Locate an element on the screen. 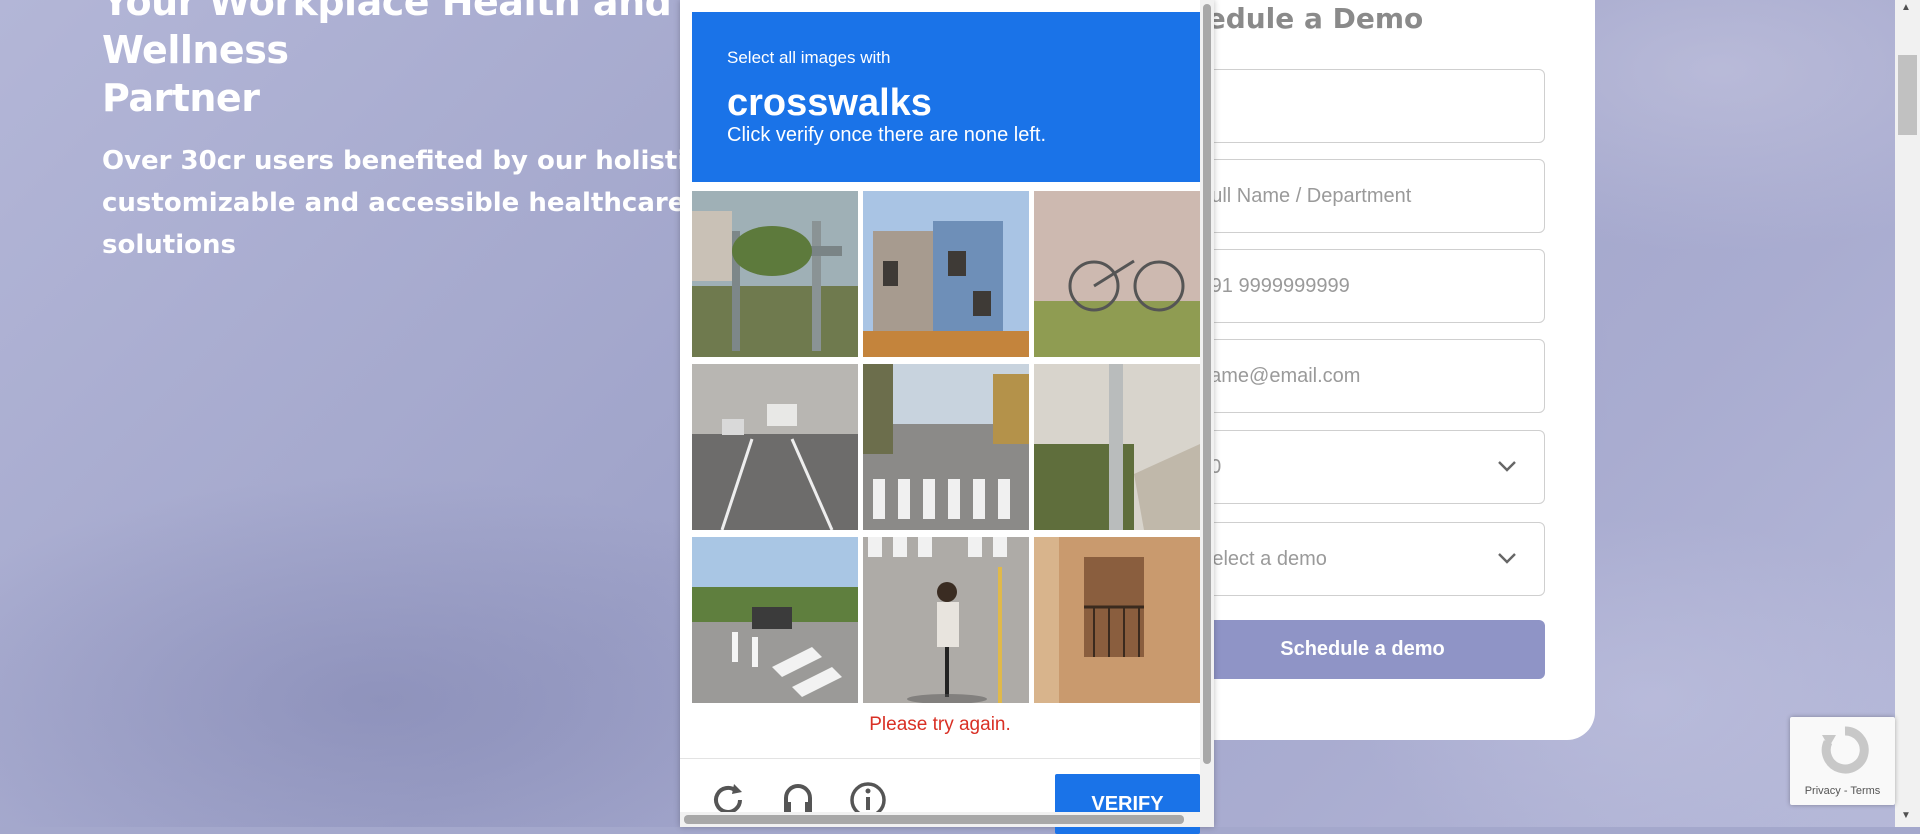 Image resolution: width=1920 pixels, height=834 pixels. captcha-horizontal-scrollbar is located at coordinates (940, 819).